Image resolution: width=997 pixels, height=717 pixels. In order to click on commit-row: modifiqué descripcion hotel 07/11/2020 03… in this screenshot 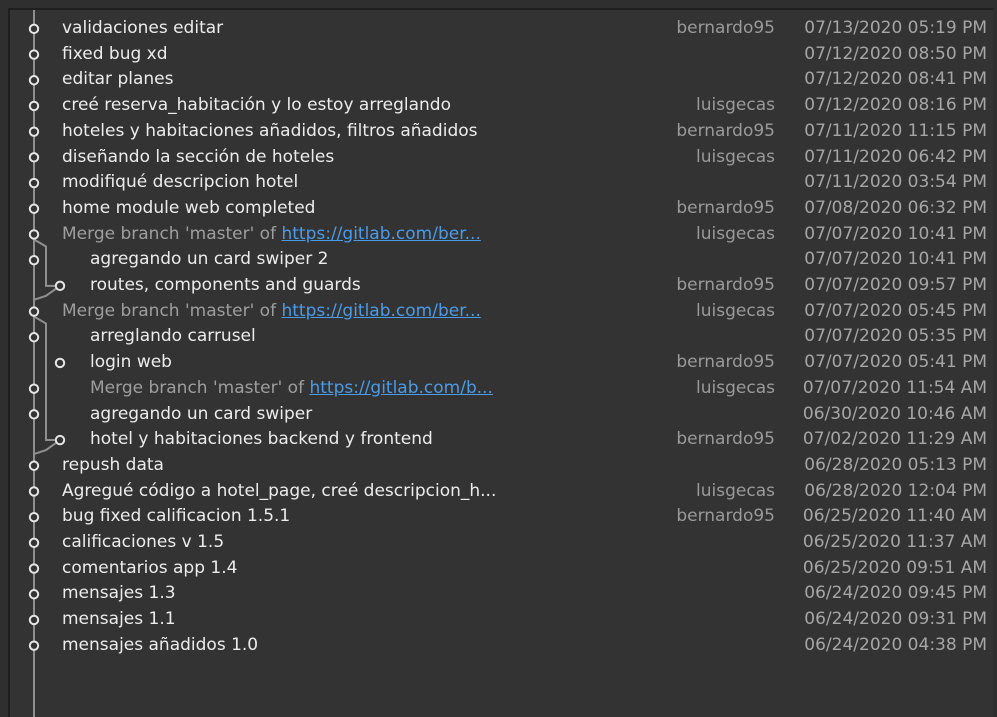, I will do `click(501, 183)`.